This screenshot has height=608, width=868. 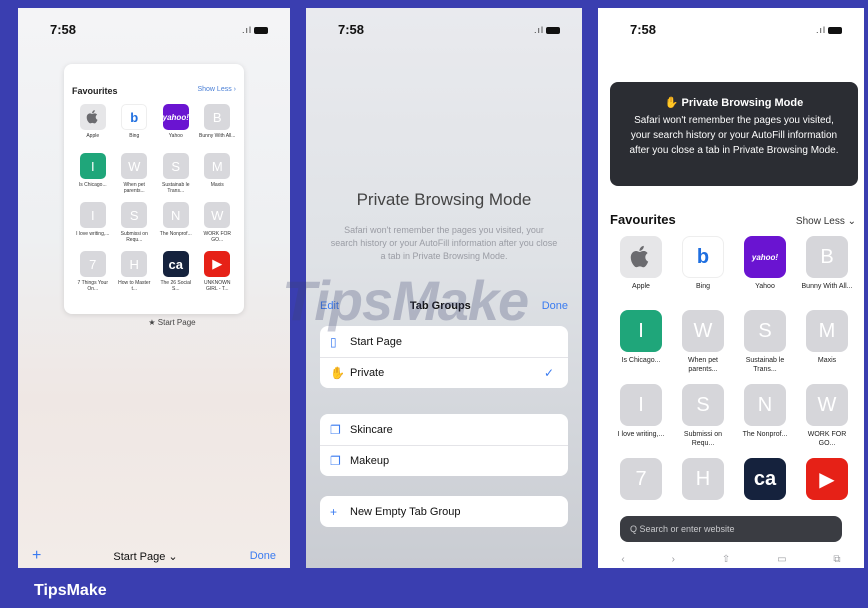 What do you see at coordinates (703, 405) in the screenshot?
I see `favourite-tile-icon: S` at bounding box center [703, 405].